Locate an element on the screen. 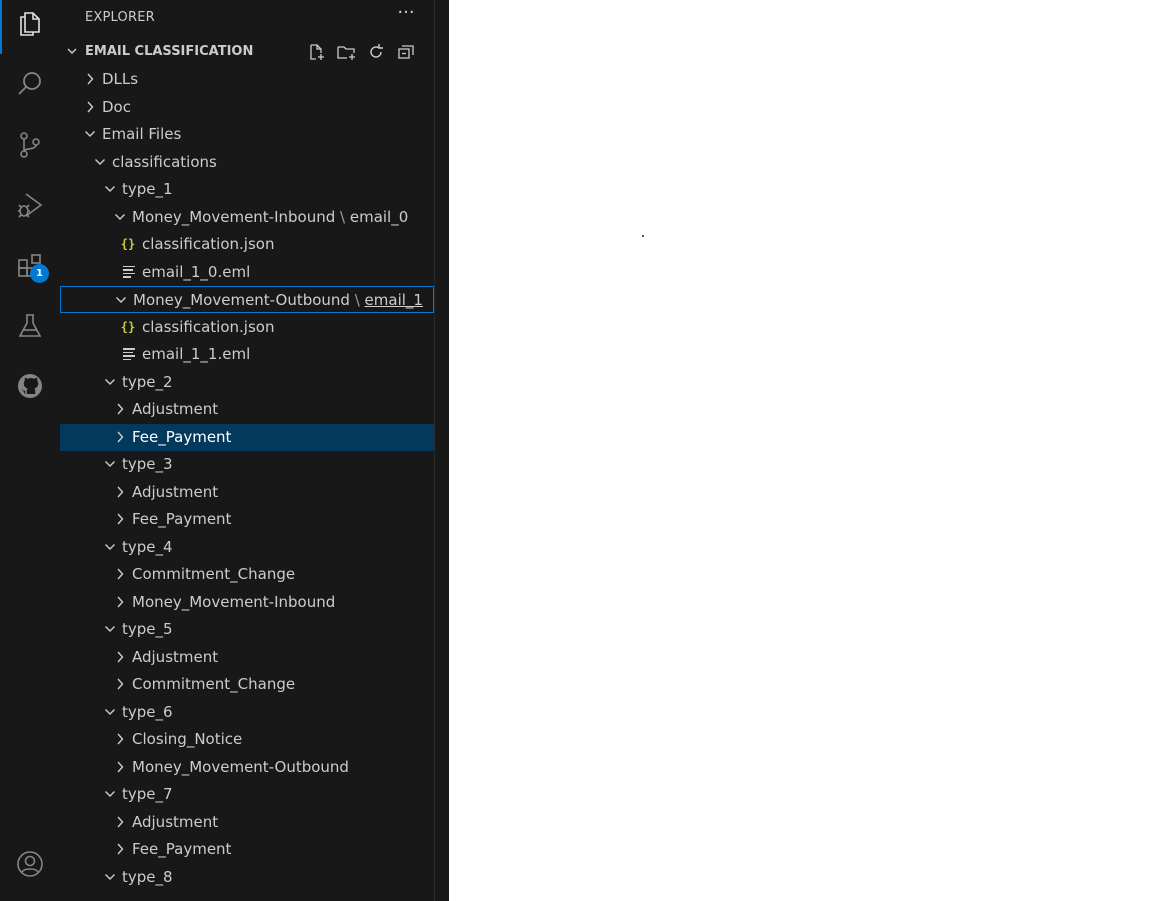 The height and width of the screenshot is (901, 1152). tree-folder-row: Money_Movement-Outbound \ email_1 is located at coordinates (247, 299).